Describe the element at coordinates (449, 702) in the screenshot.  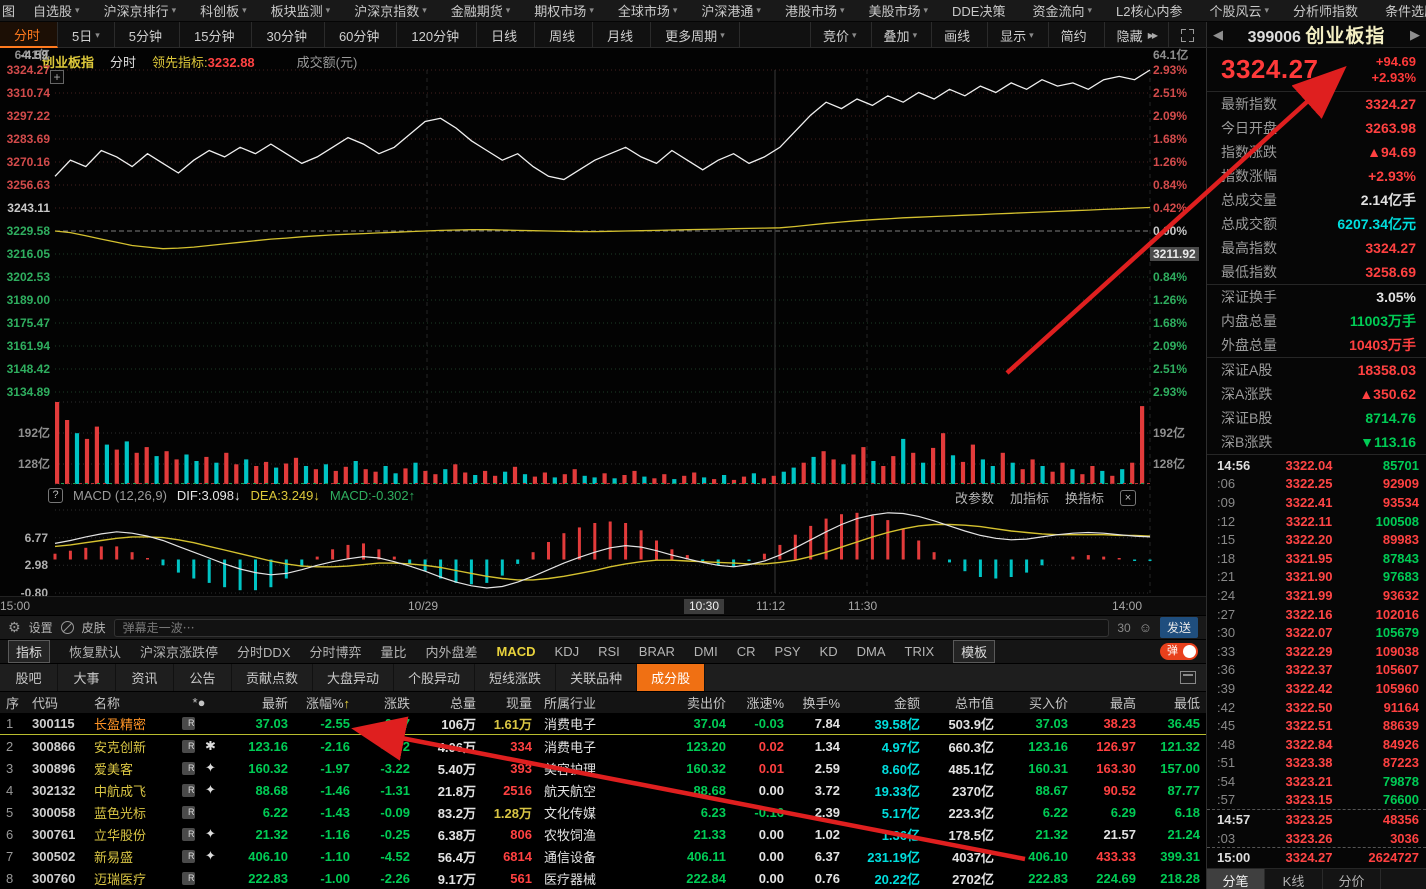
I see `column-header: 总量` at that location.